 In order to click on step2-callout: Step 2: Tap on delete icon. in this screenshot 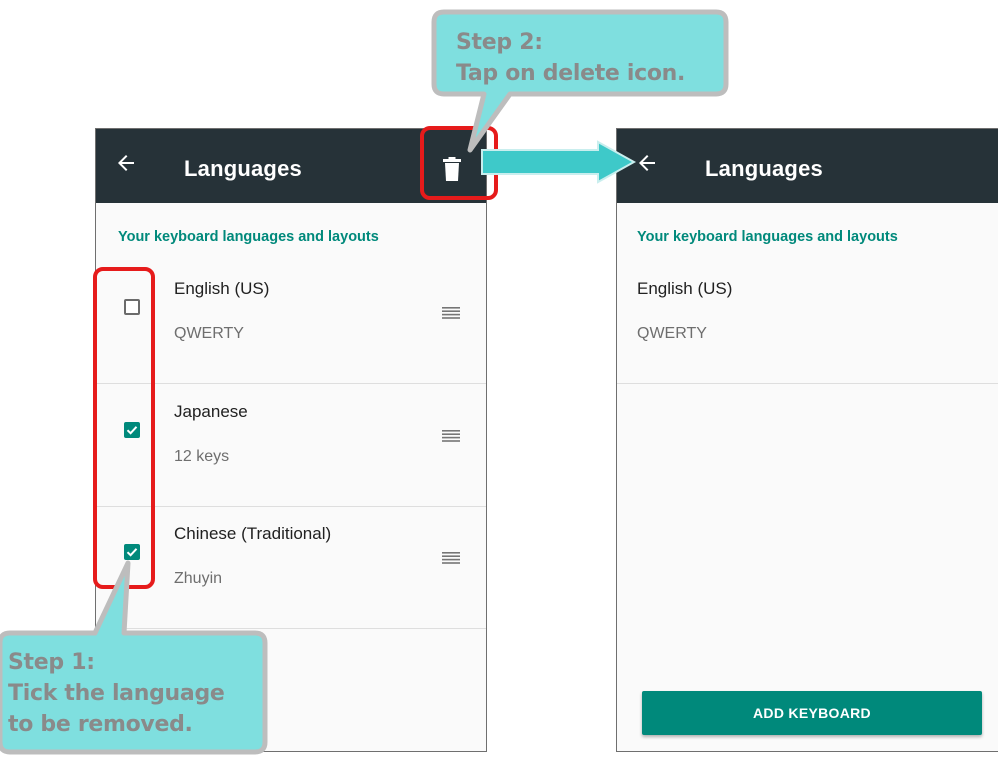, I will do `click(570, 58)`.